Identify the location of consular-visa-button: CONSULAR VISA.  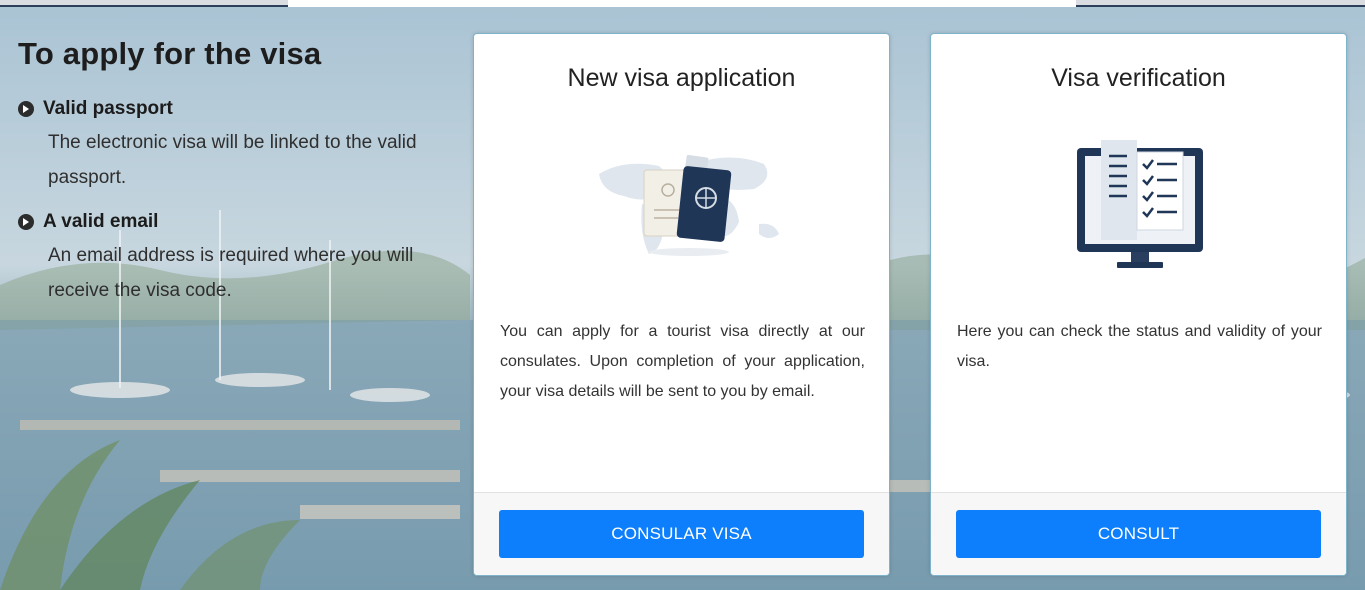
(681, 534).